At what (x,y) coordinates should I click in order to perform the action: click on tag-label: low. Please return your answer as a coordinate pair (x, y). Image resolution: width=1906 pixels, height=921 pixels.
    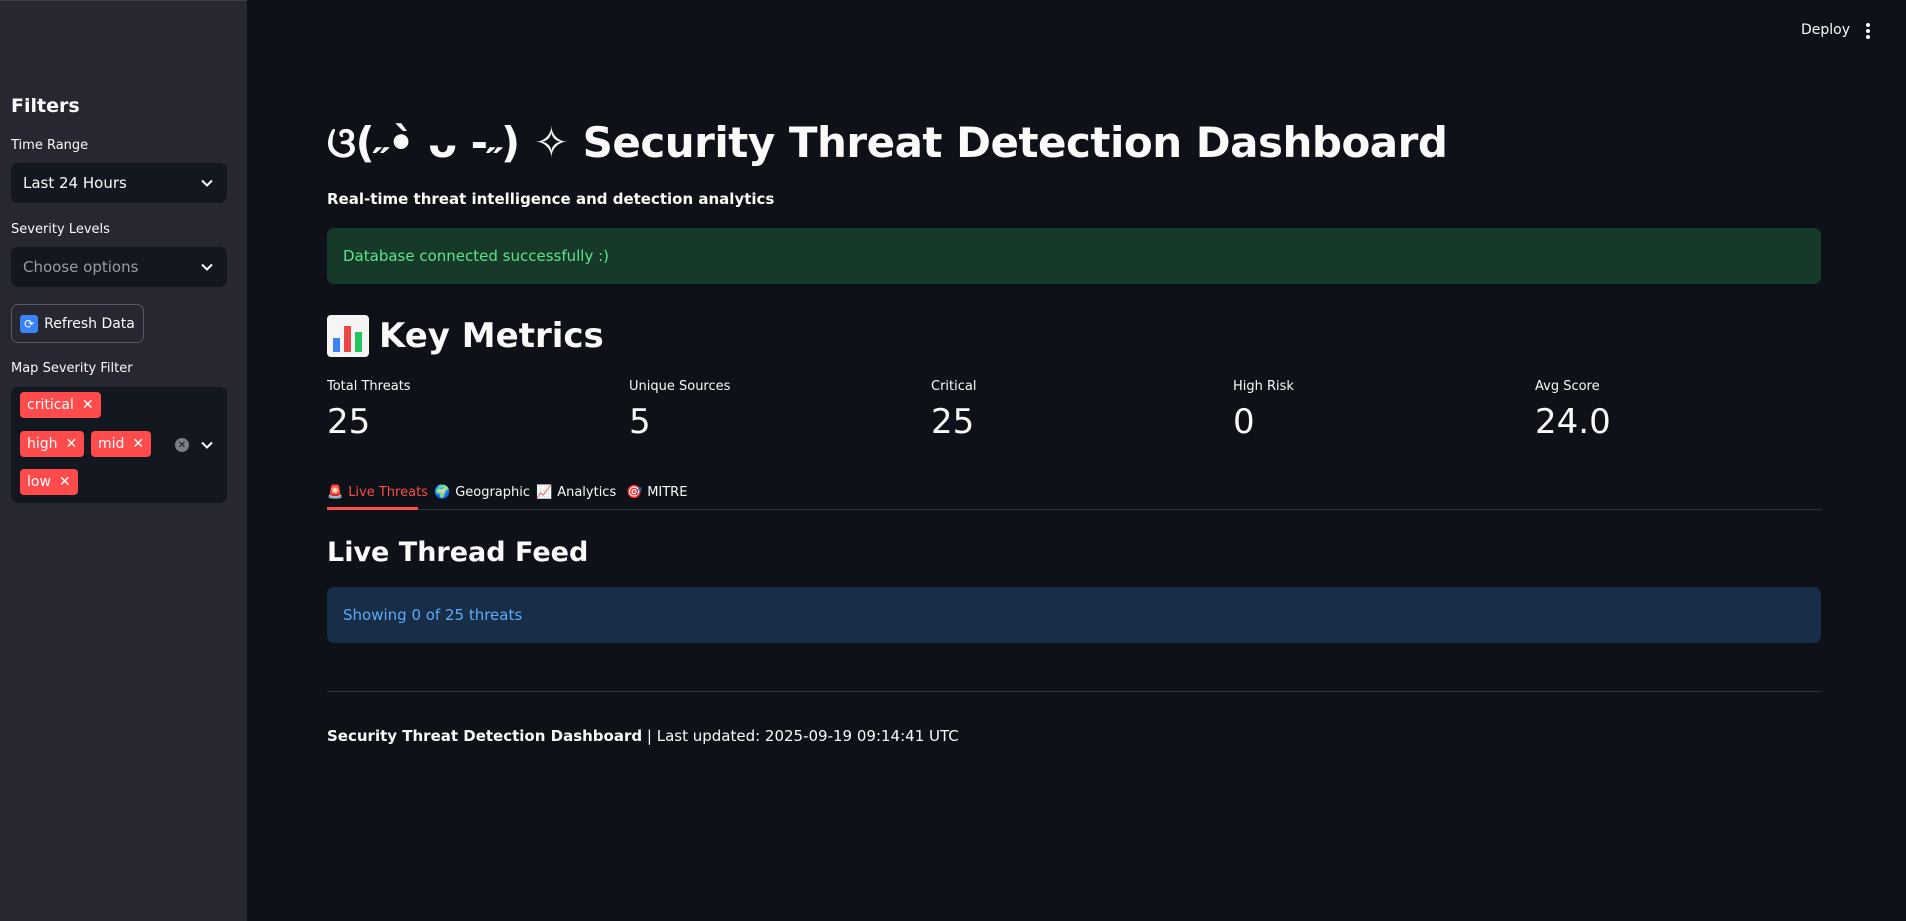
    Looking at the image, I should click on (39, 482).